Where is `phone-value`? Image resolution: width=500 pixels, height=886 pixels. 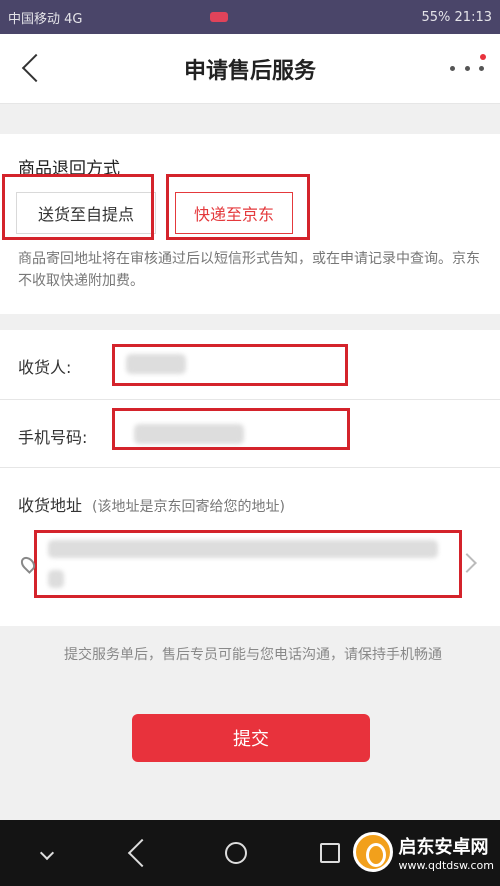 phone-value is located at coordinates (189, 434).